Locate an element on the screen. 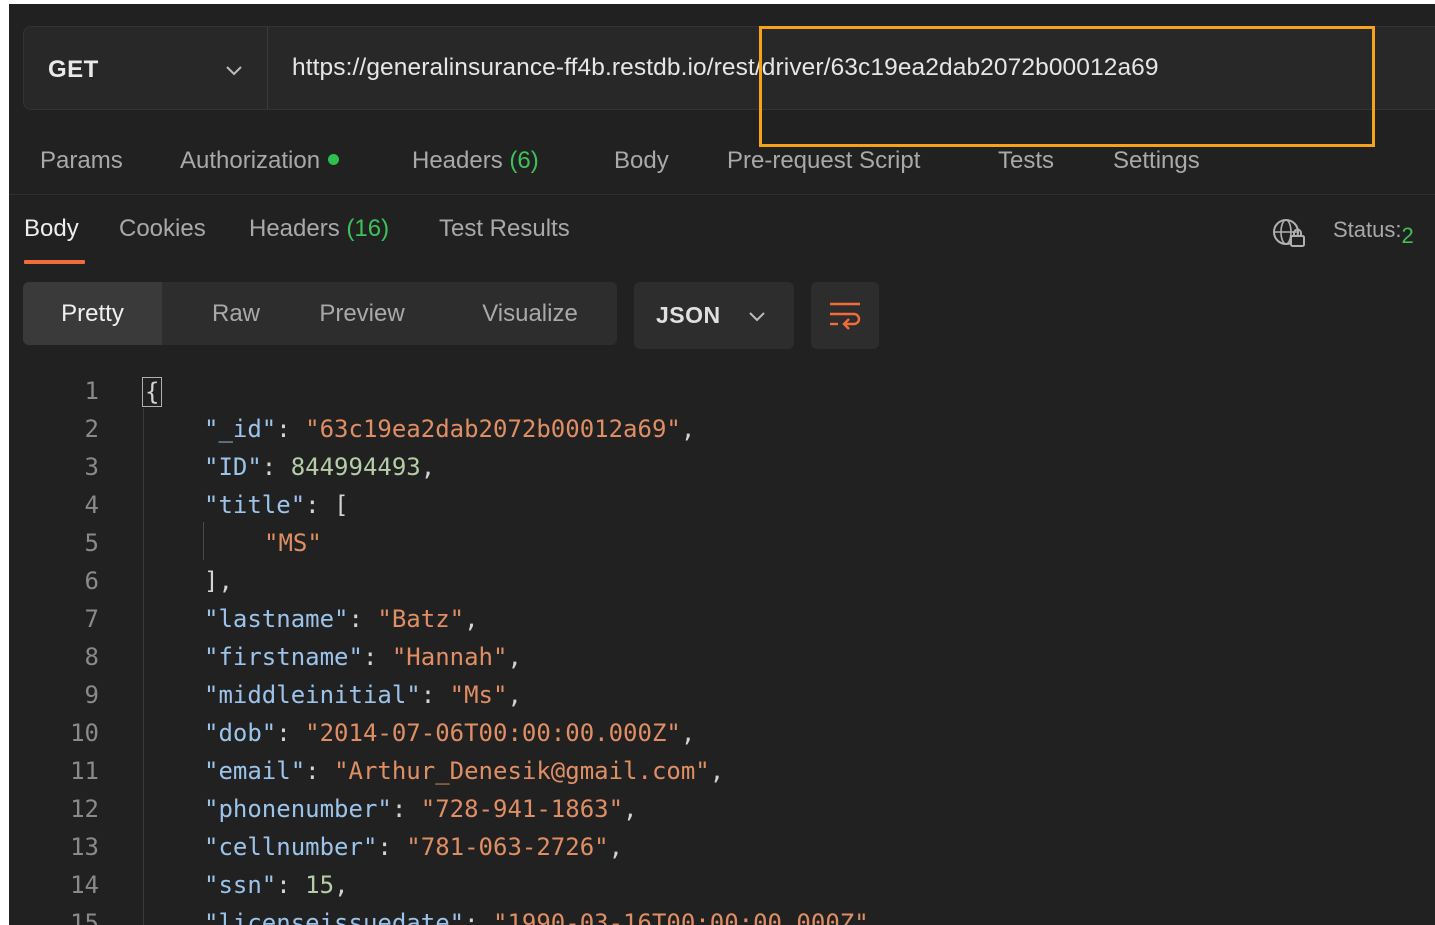 This screenshot has height=925, width=1435. json-string: "2014-07-06T00:00:00.000Z" is located at coordinates (493, 733).